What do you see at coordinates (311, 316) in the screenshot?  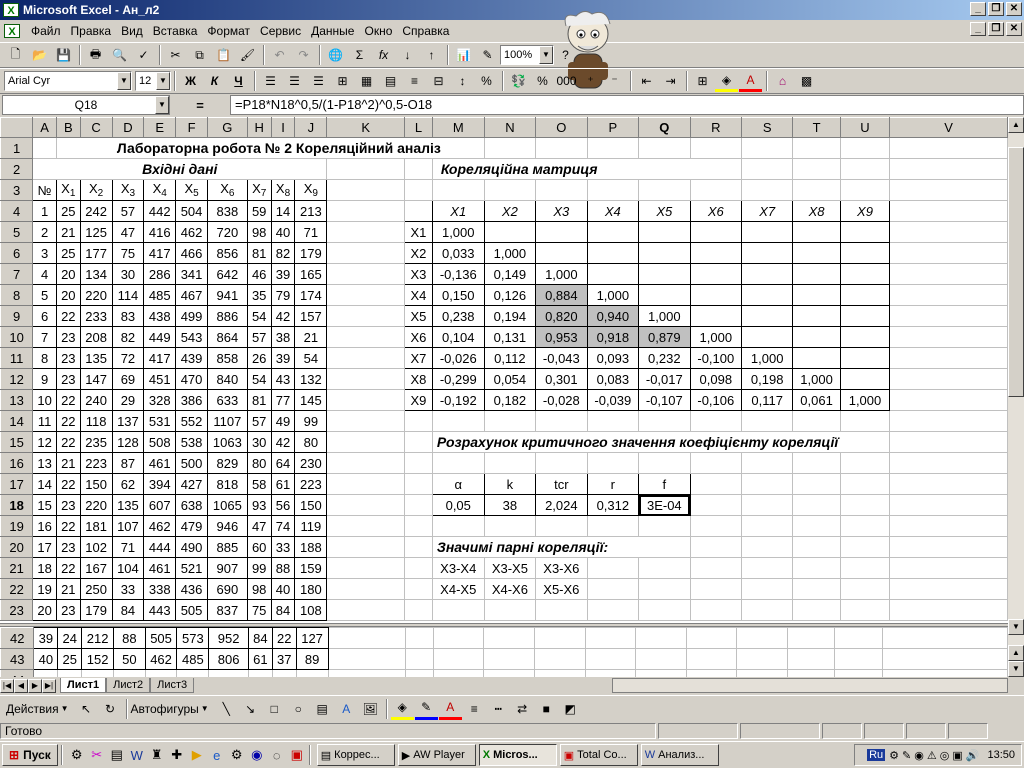 I see `data-cell: 157` at bounding box center [311, 316].